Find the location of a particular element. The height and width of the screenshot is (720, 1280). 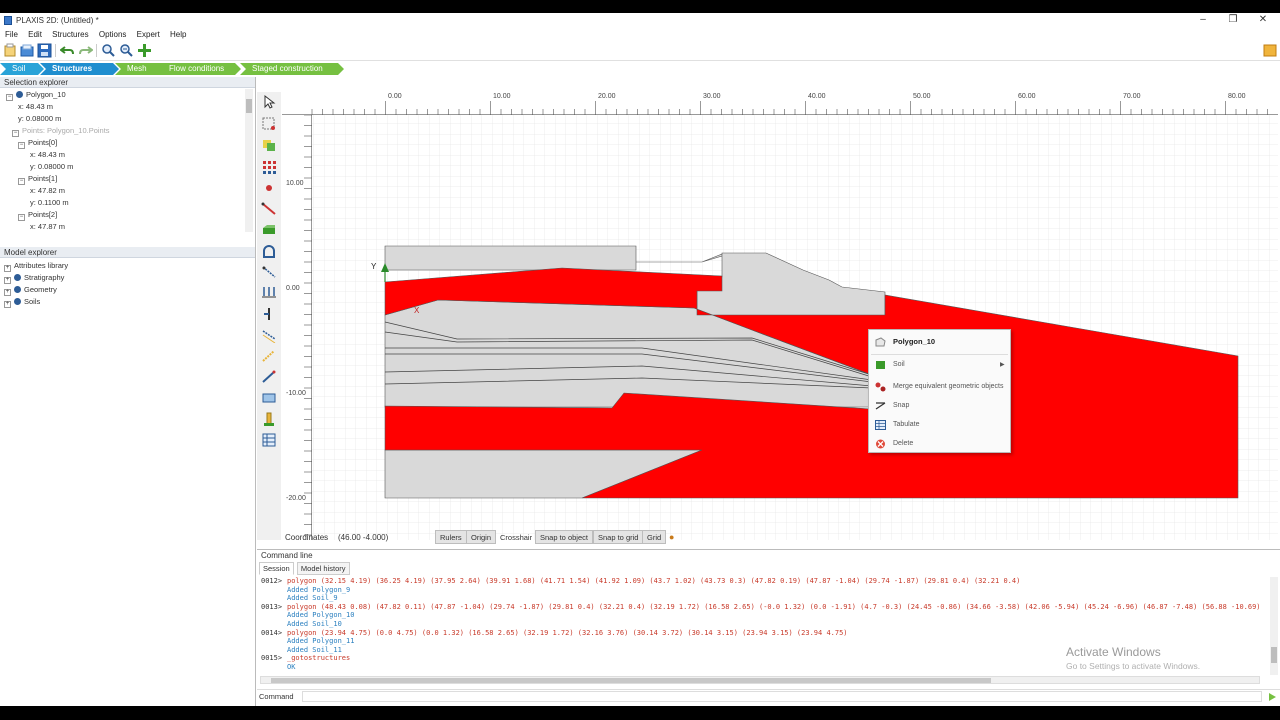

create-plate-icon is located at coordinates (269, 230).